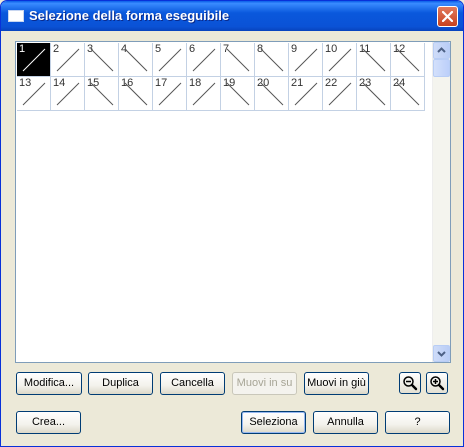 The height and width of the screenshot is (447, 464). Describe the element at coordinates (232, 16) in the screenshot. I see `title-bar: Selezione della forma eseguibile` at that location.